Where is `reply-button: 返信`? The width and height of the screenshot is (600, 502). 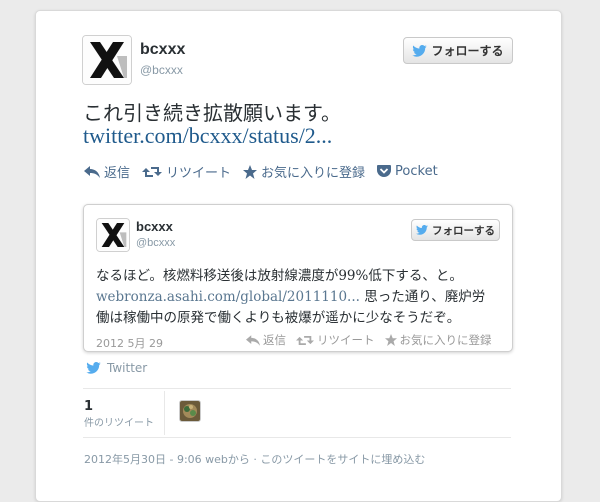
reply-button: 返信 is located at coordinates (107, 171).